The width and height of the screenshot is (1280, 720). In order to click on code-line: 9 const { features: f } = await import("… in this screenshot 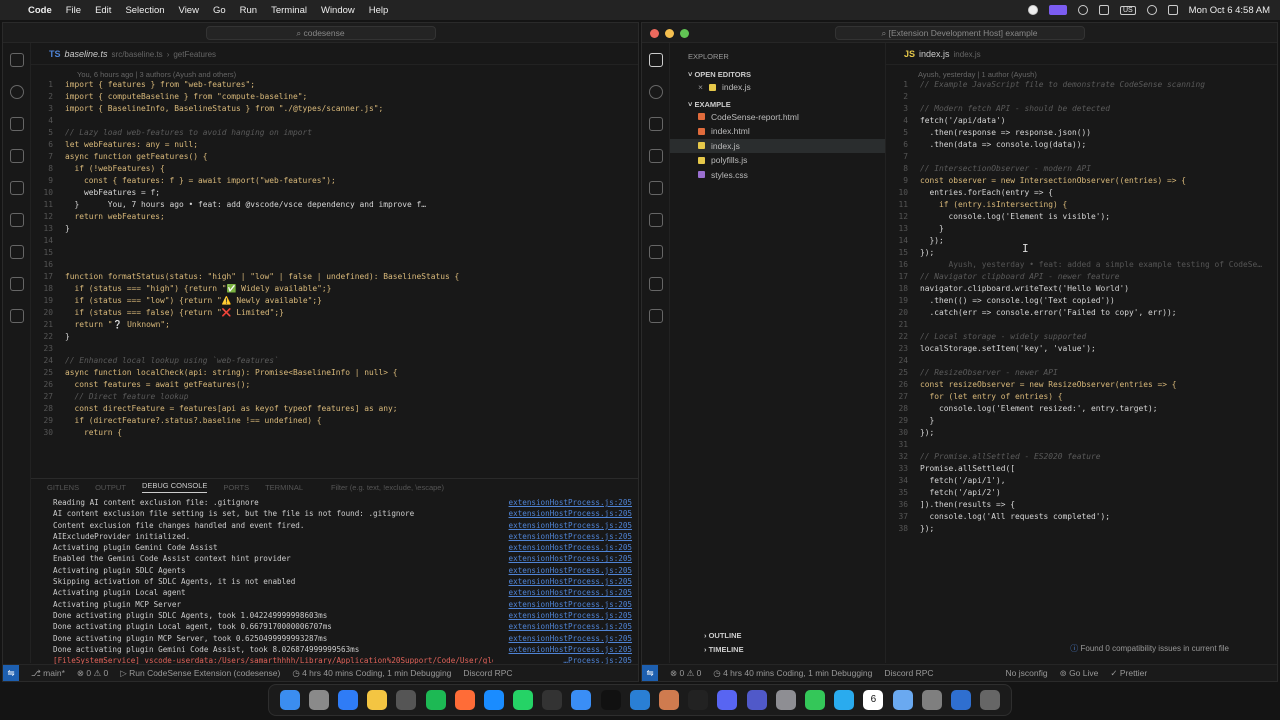, I will do `click(334, 181)`.